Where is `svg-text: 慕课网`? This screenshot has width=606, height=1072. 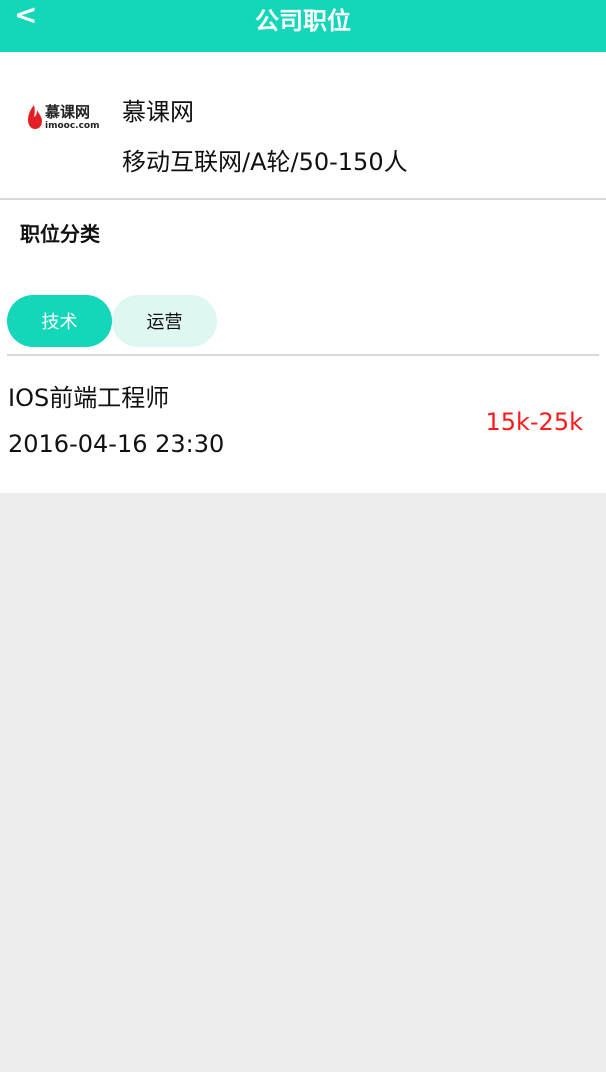 svg-text: 慕课网 is located at coordinates (67, 112).